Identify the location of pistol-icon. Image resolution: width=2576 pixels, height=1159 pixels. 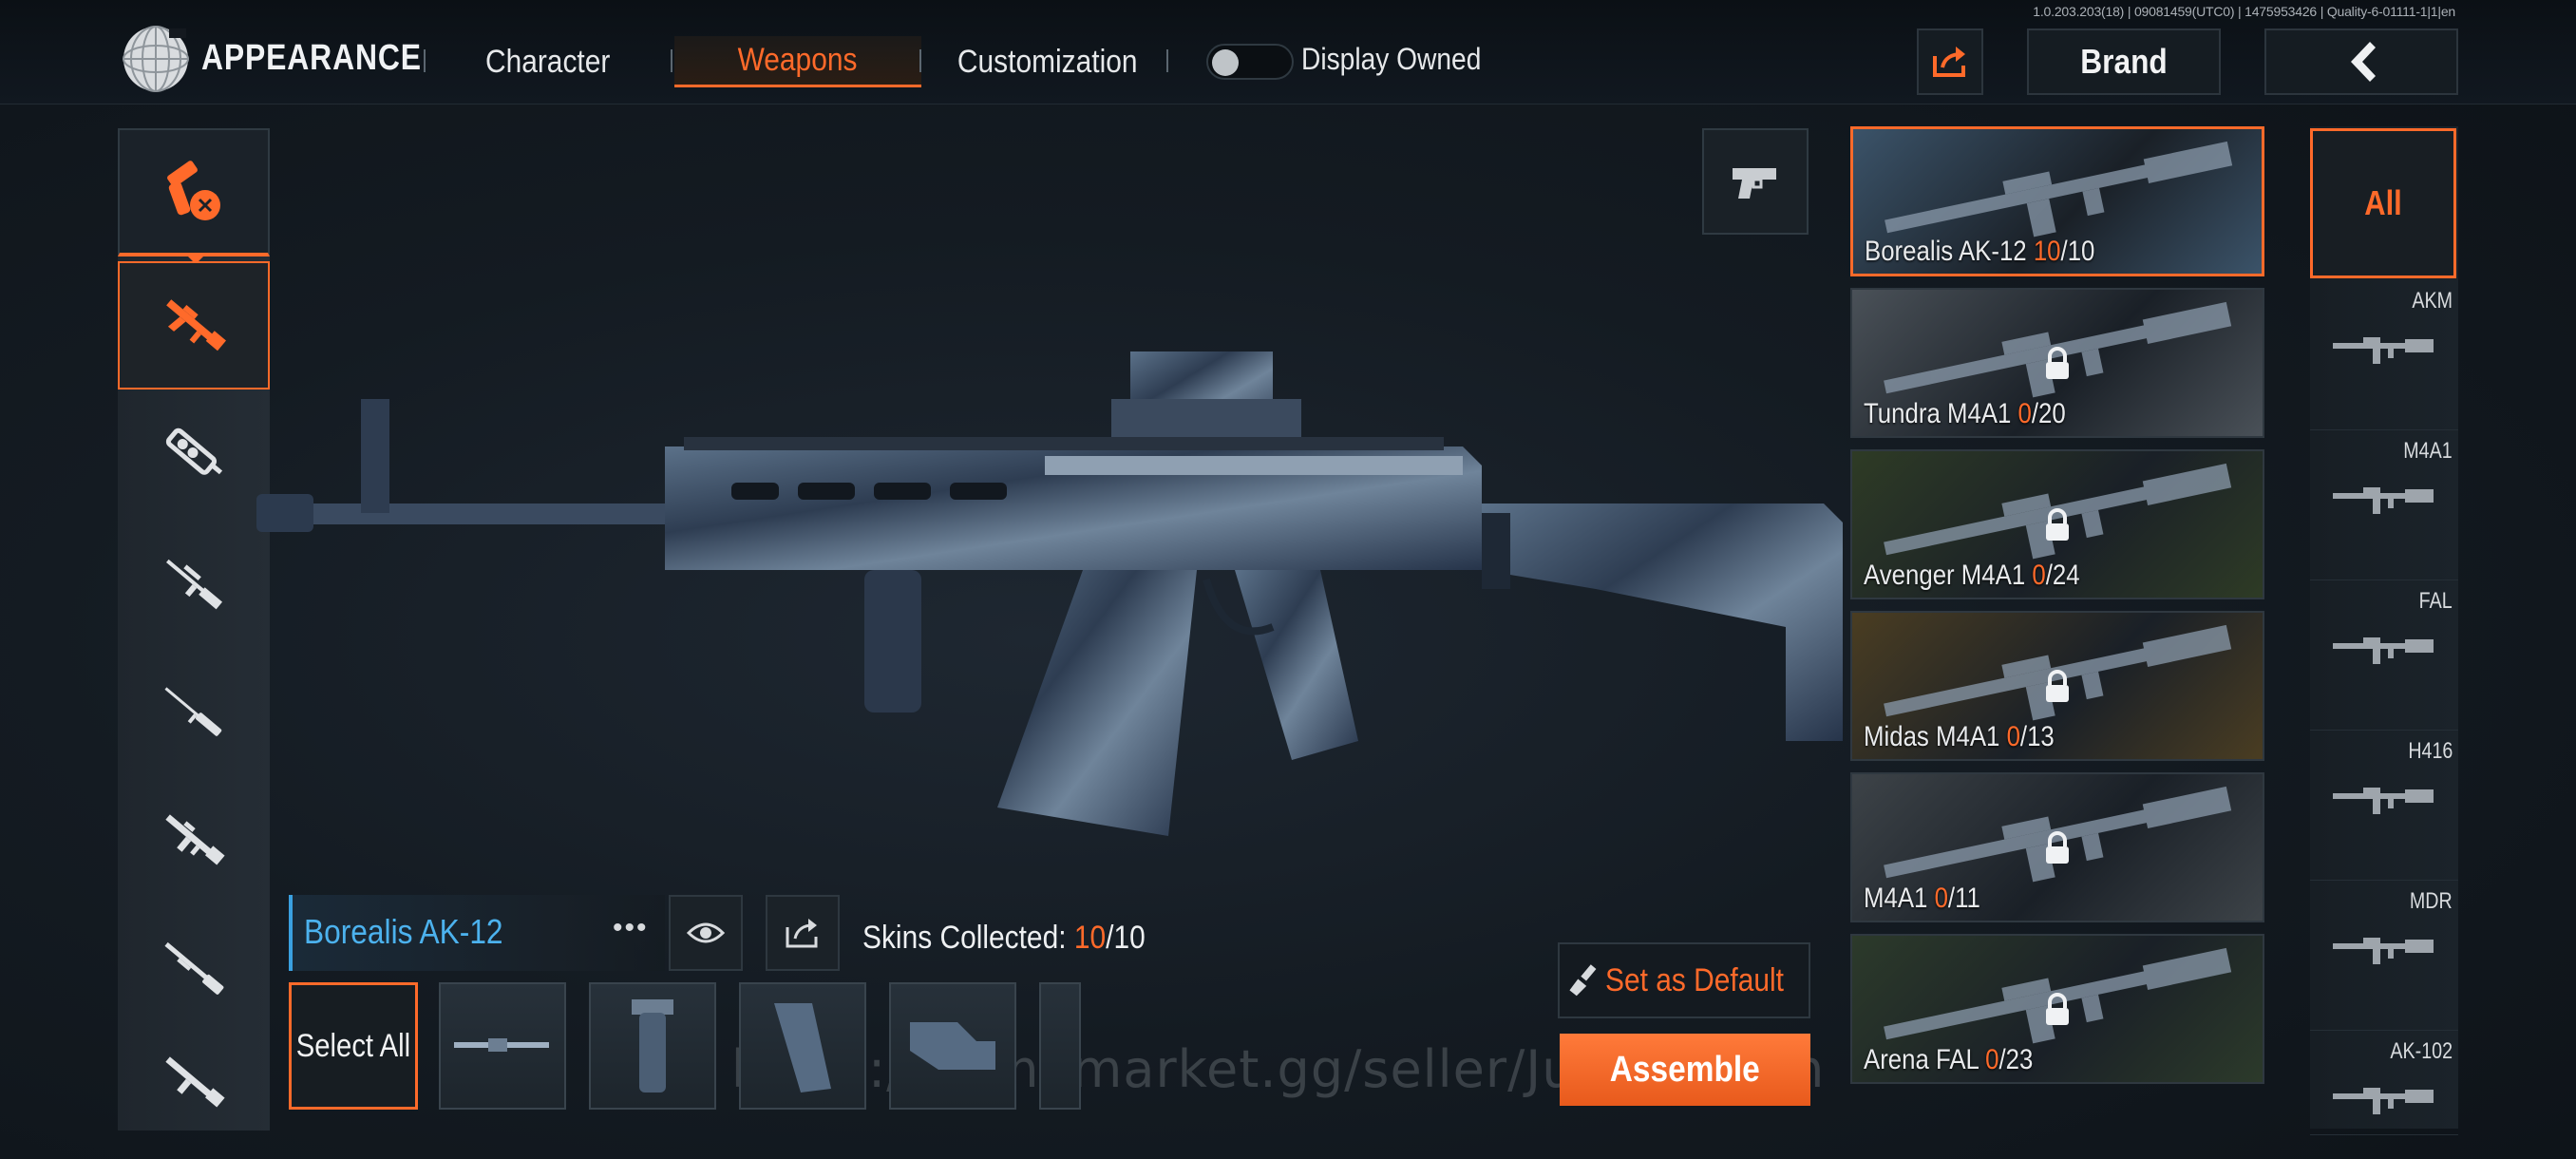
(1754, 183).